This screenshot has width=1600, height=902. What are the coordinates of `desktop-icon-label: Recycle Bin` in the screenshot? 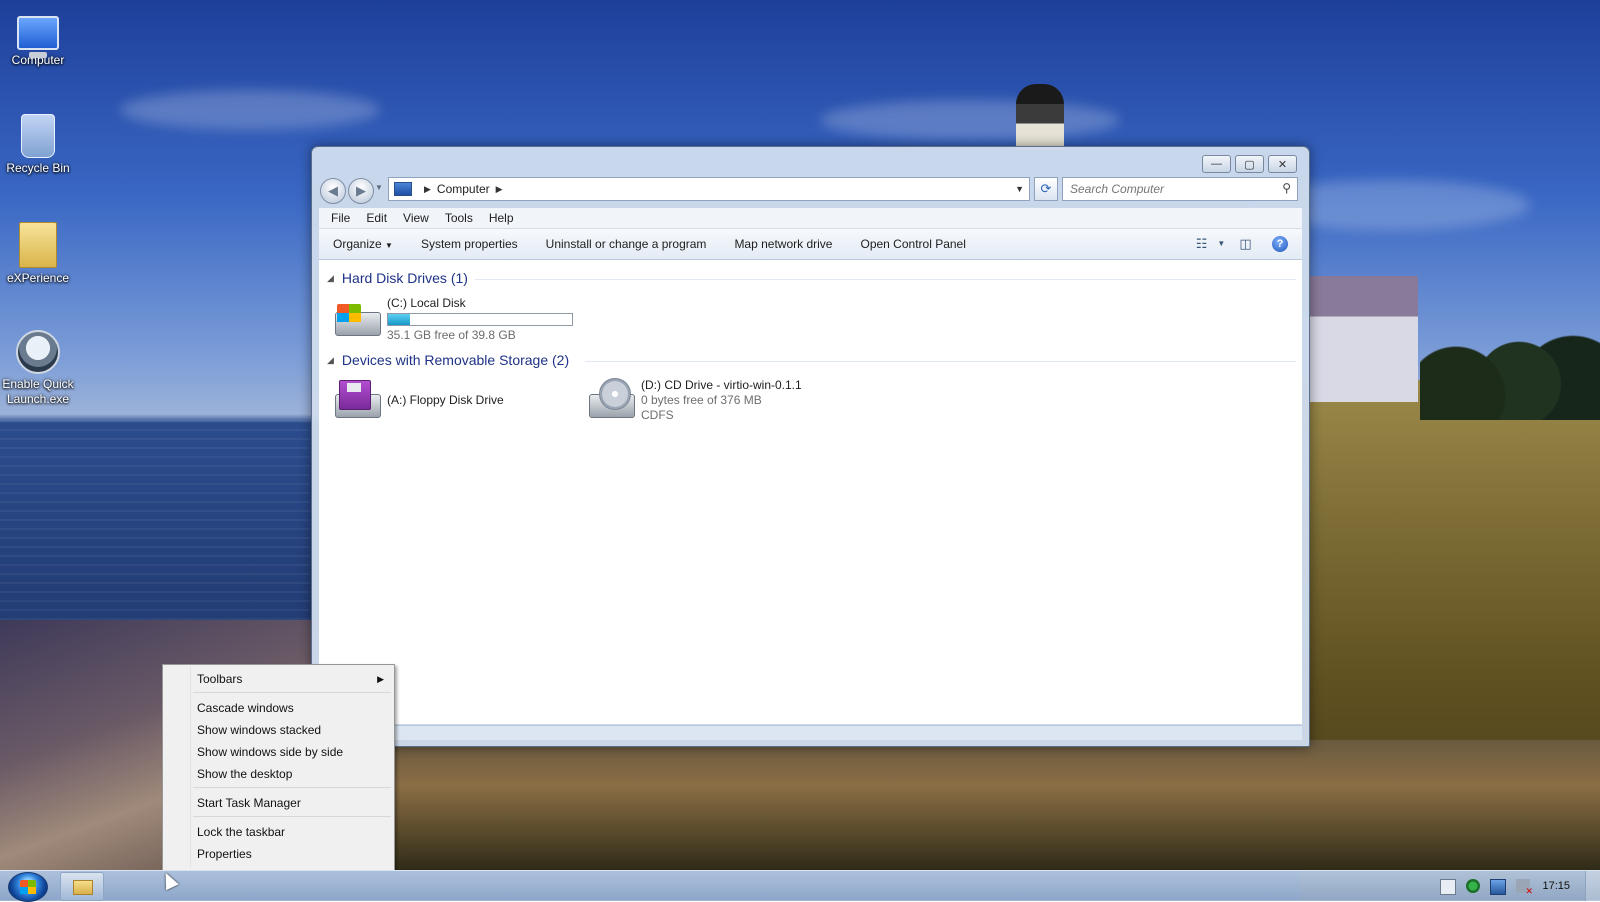 It's located at (38, 168).